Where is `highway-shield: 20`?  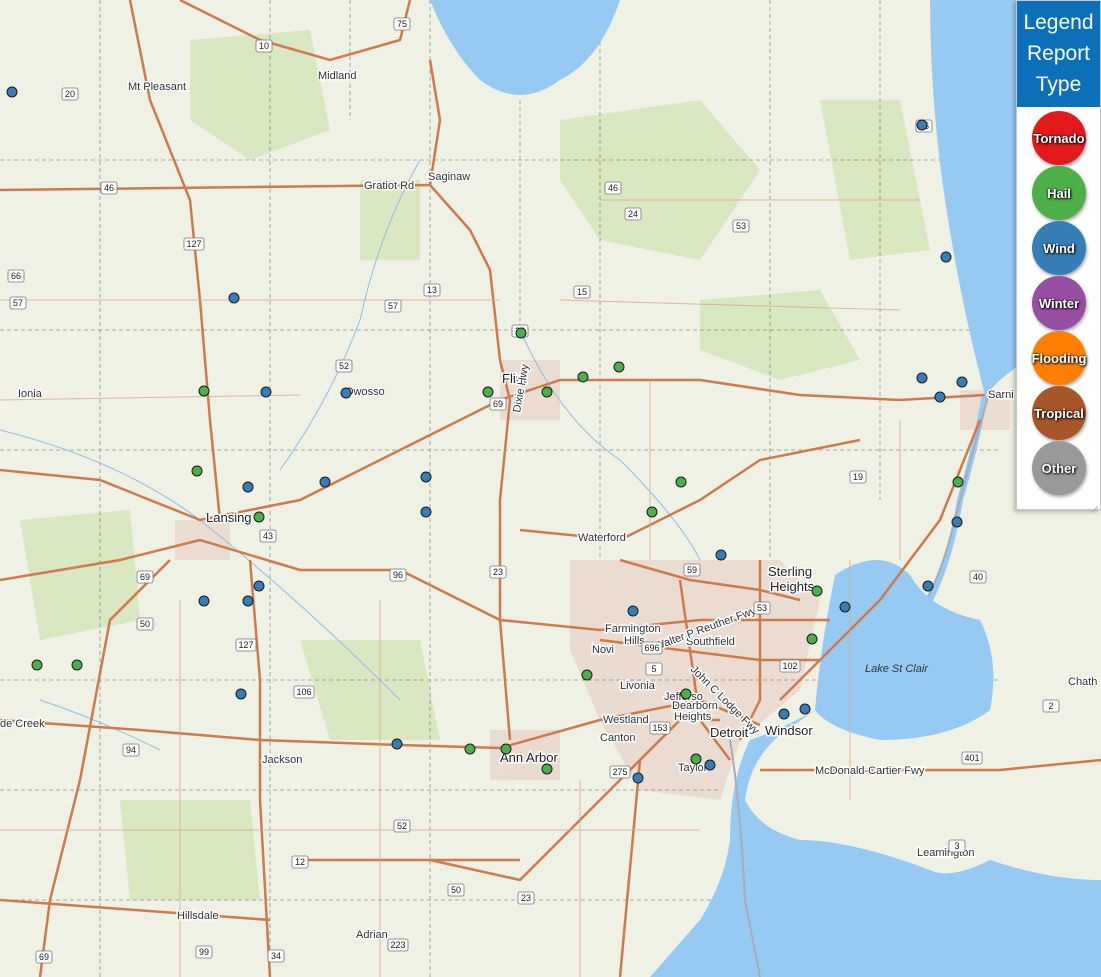 highway-shield: 20 is located at coordinates (70, 94).